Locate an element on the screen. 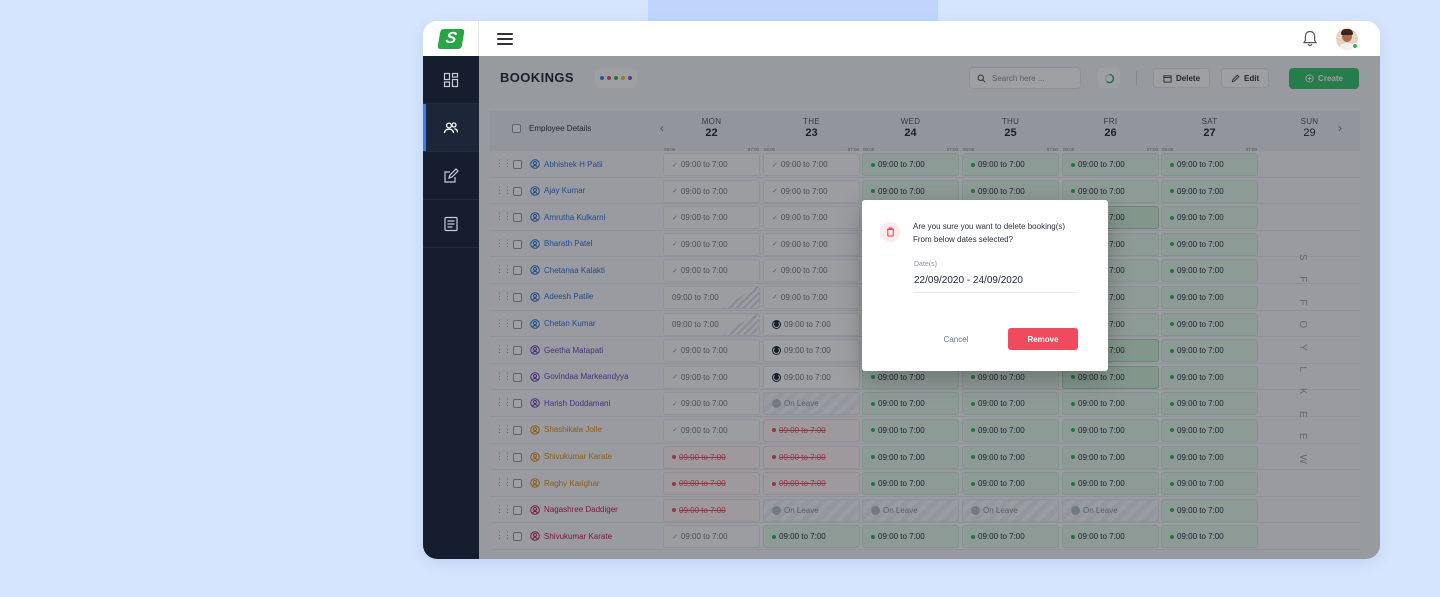  top-bar-actions is located at coordinates (1341, 38).